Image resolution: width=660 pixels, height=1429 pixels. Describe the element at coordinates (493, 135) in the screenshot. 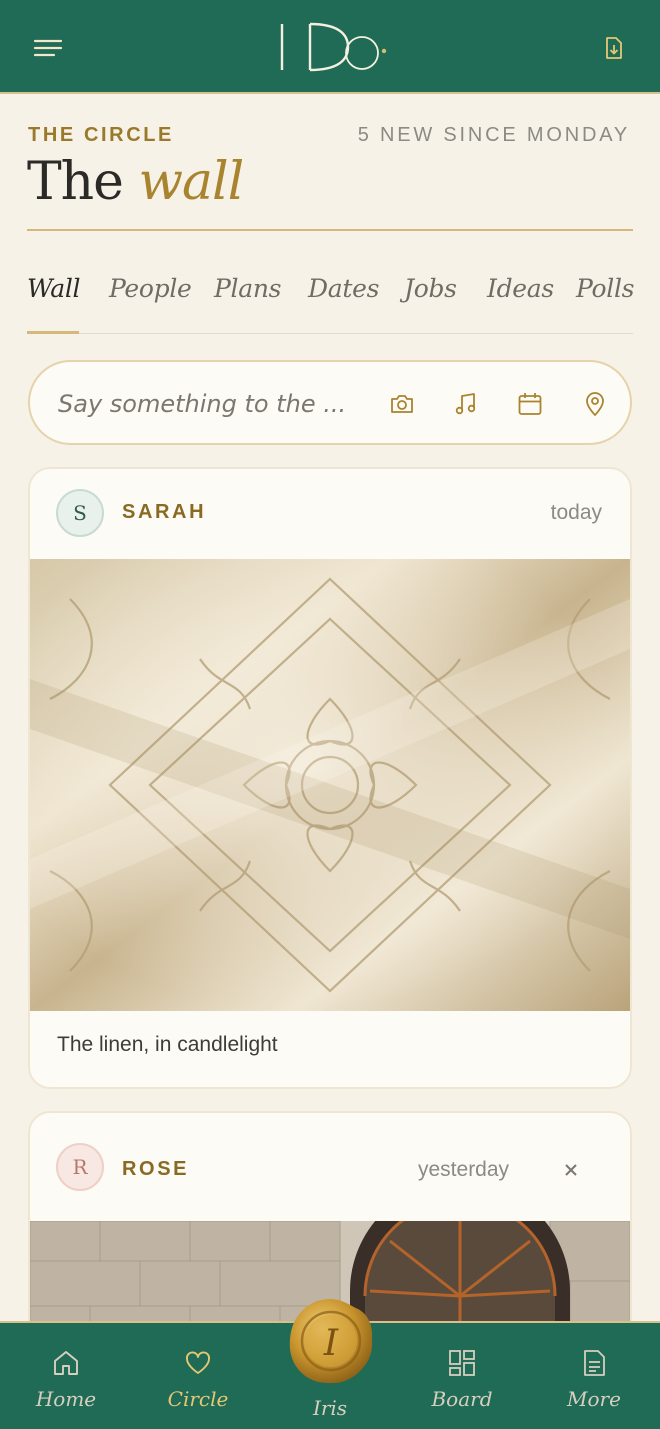

I see `new-posts-count: 5 NEW SINCE MONDAY` at that location.